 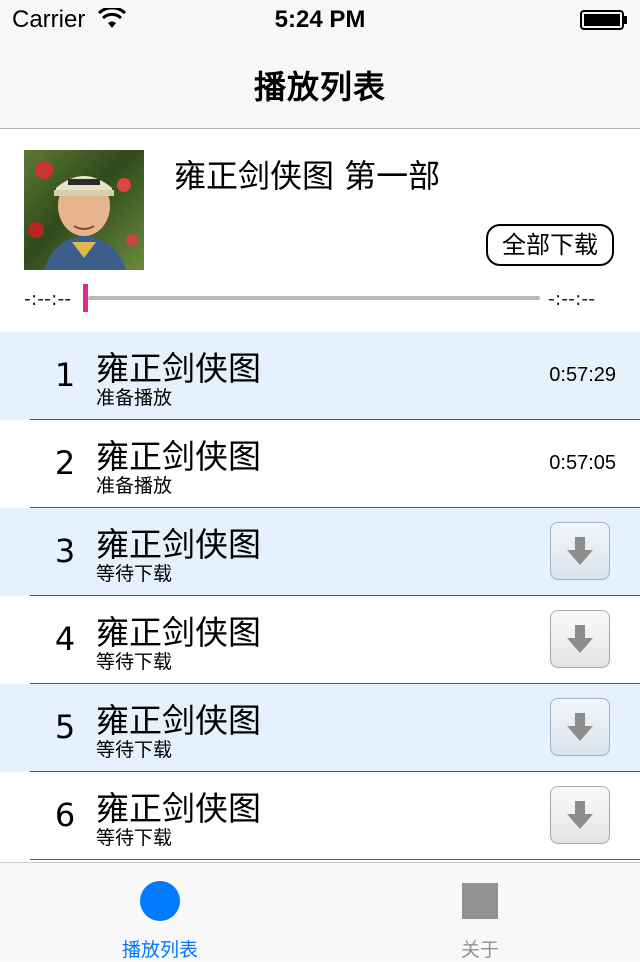 I want to click on status-time: 5:24 PM, so click(x=320, y=19).